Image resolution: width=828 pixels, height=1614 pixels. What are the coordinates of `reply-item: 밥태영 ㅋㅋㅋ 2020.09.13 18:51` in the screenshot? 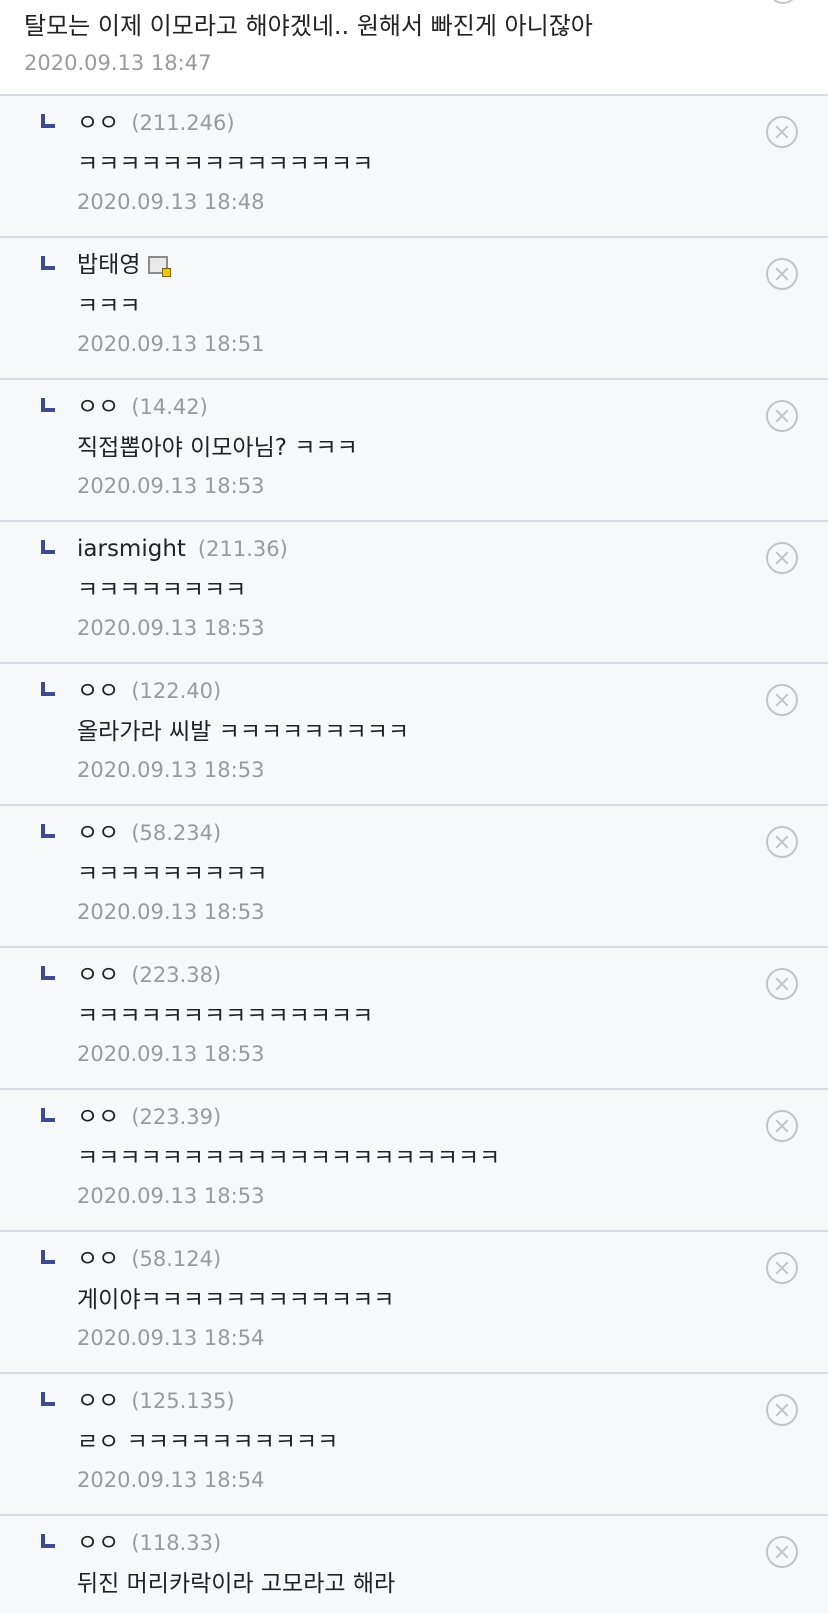 It's located at (414, 309).